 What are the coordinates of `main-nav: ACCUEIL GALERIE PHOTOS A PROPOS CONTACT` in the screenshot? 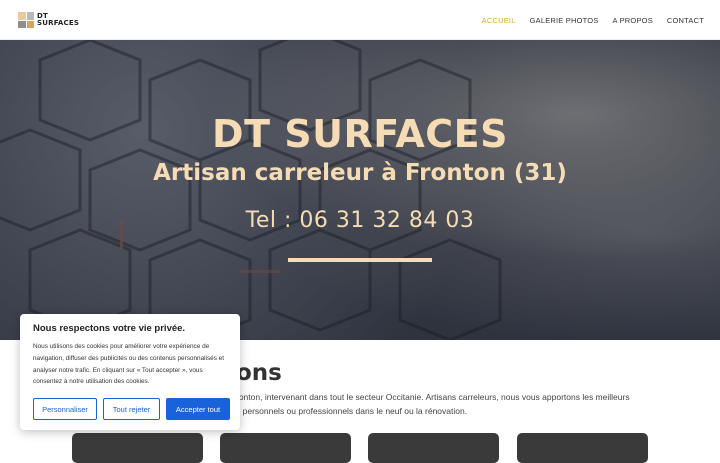 It's located at (593, 20).